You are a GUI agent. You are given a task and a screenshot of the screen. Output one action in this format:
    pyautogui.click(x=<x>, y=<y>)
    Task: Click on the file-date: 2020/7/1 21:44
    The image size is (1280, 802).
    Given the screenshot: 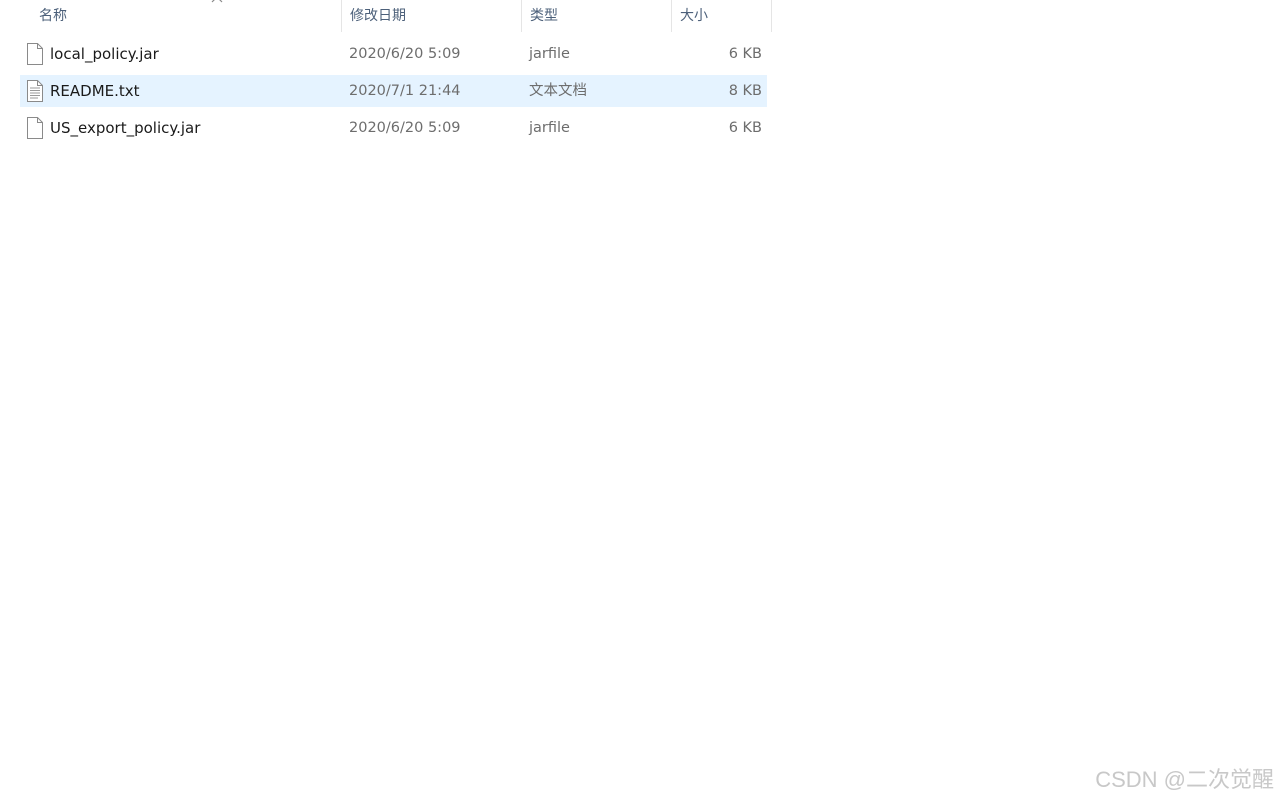 What is the action you would take?
    pyautogui.click(x=405, y=91)
    